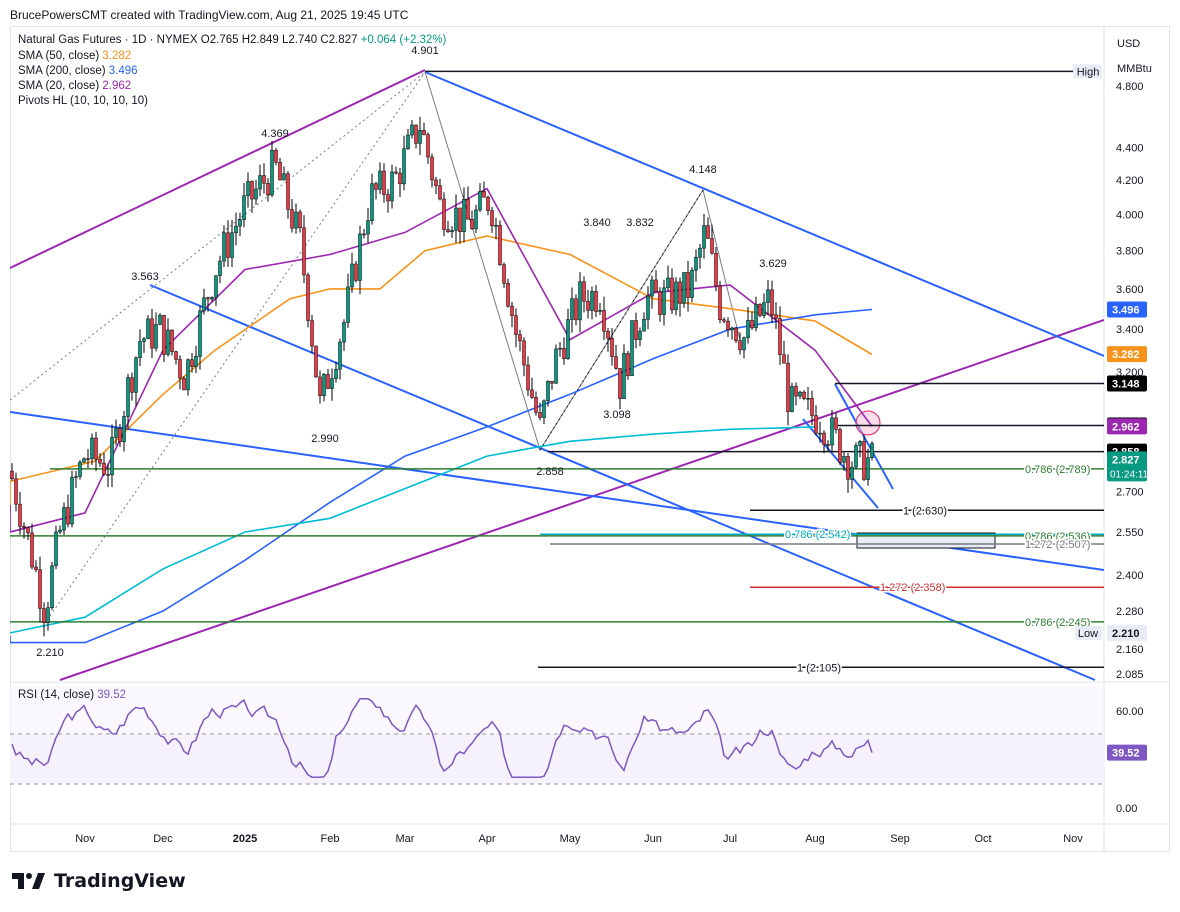  I want to click on price-tick-label: 4.000, so click(1130, 216).